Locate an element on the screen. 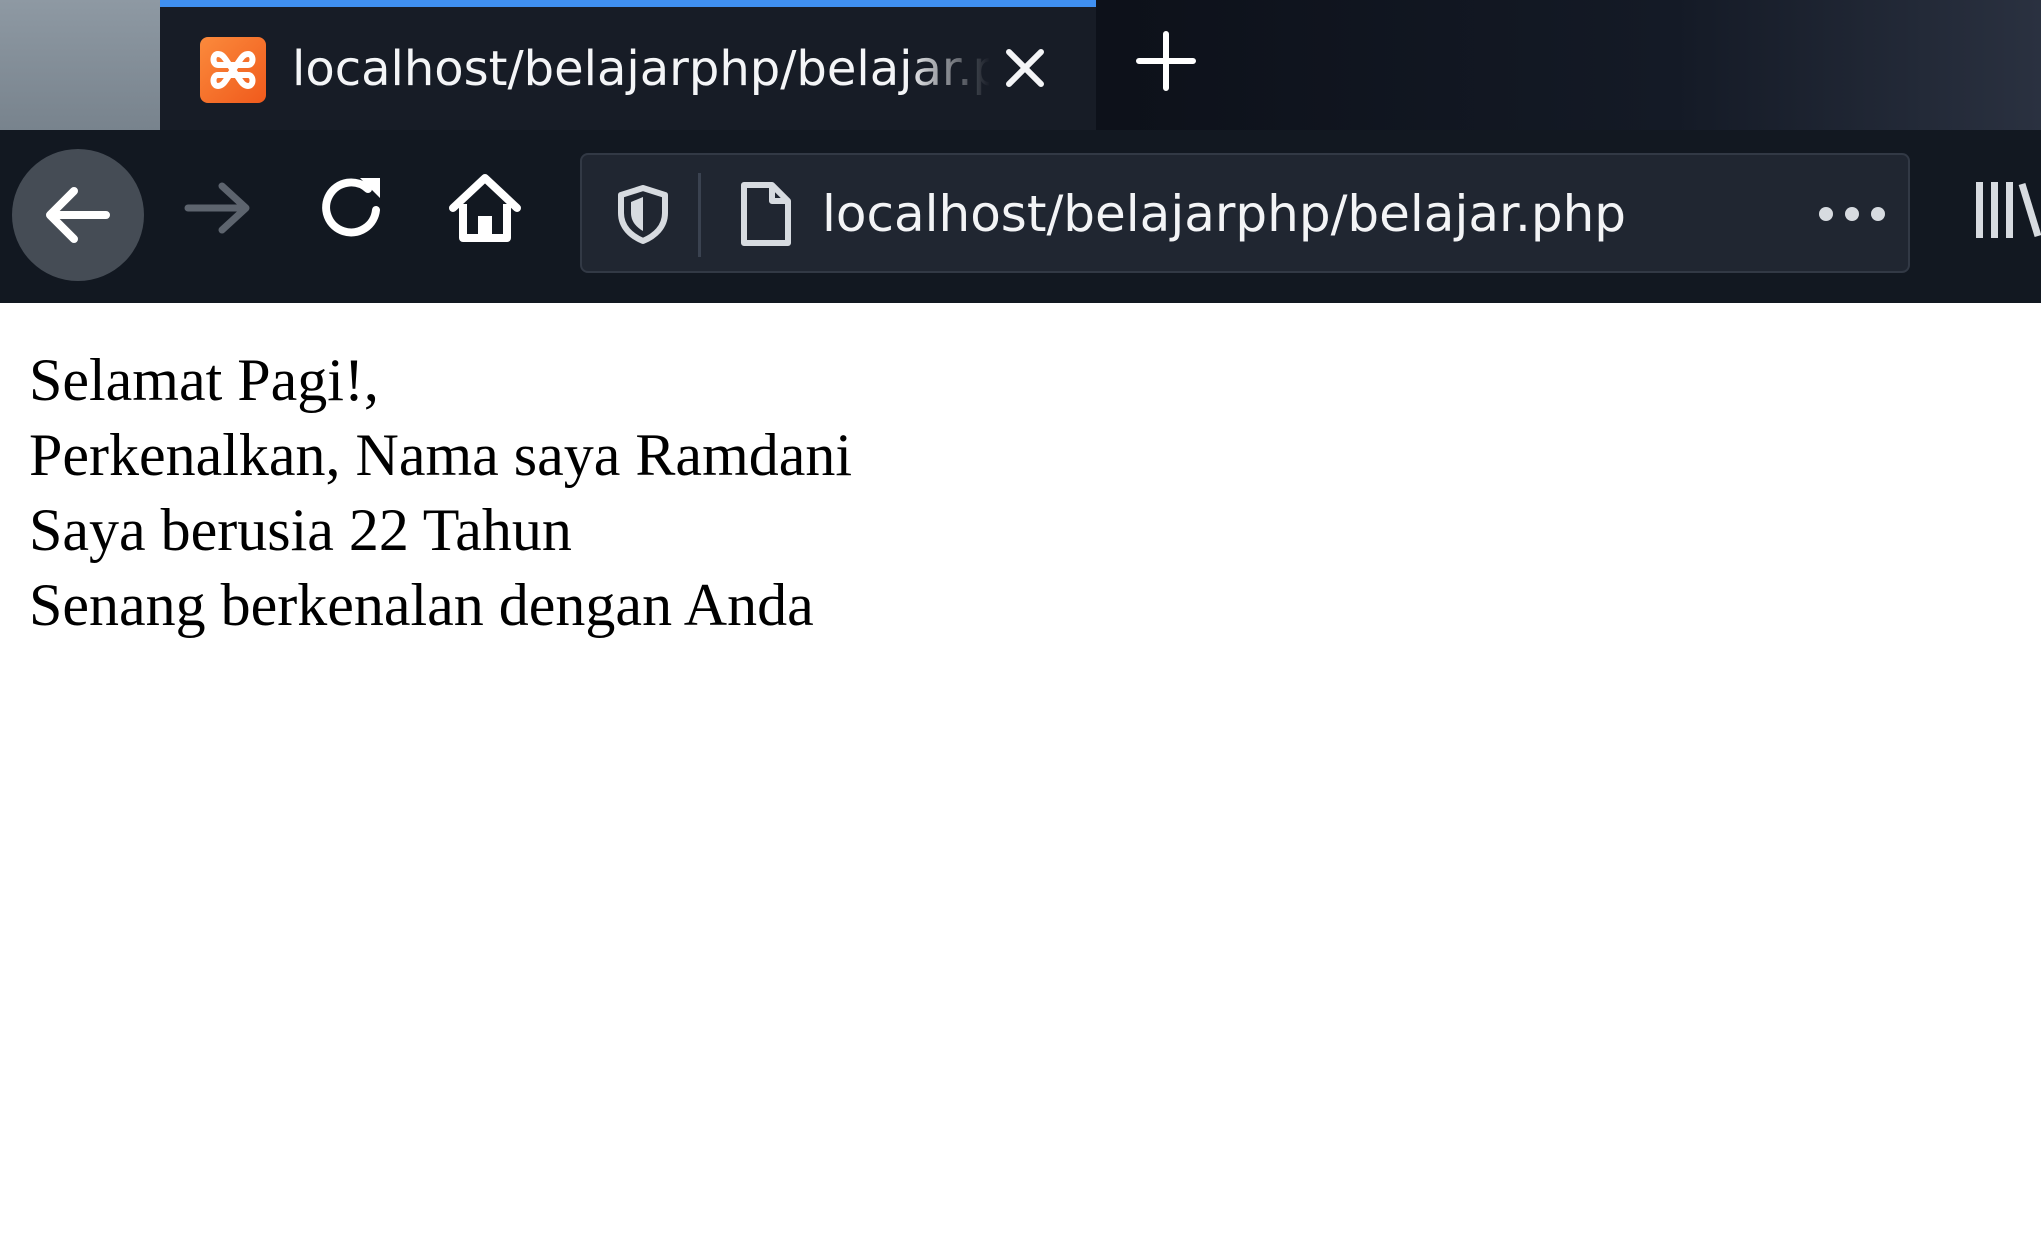 Image resolution: width=2041 pixels, height=1251 pixels. reload-icon is located at coordinates (351, 207).